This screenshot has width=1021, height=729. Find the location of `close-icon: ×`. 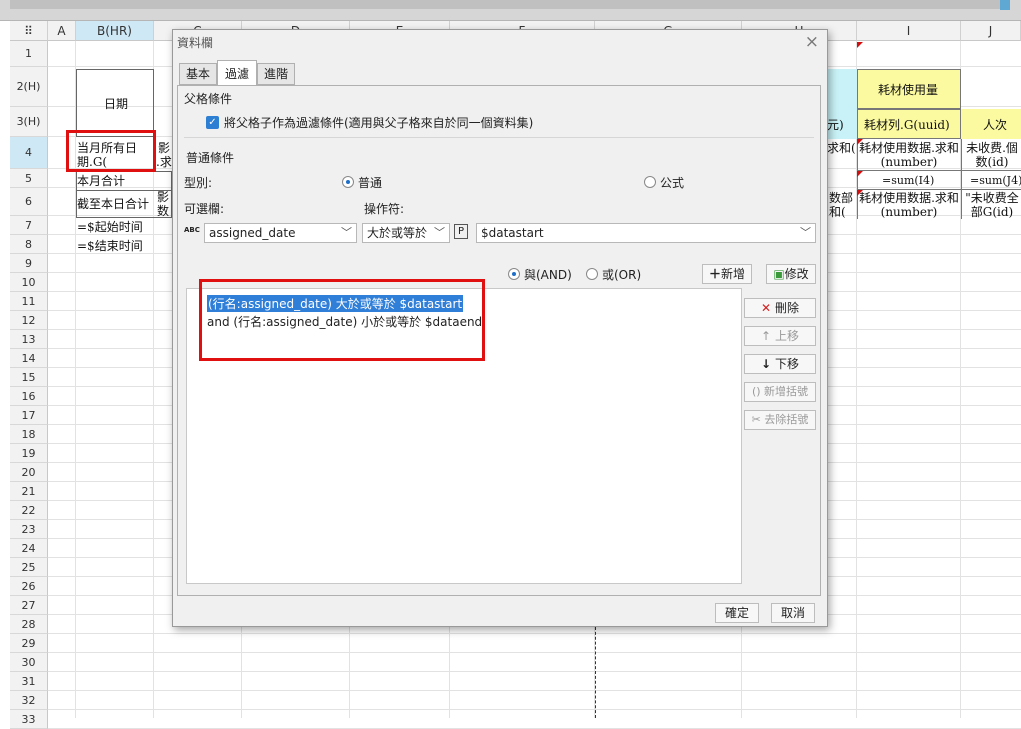

close-icon: × is located at coordinates (812, 42).